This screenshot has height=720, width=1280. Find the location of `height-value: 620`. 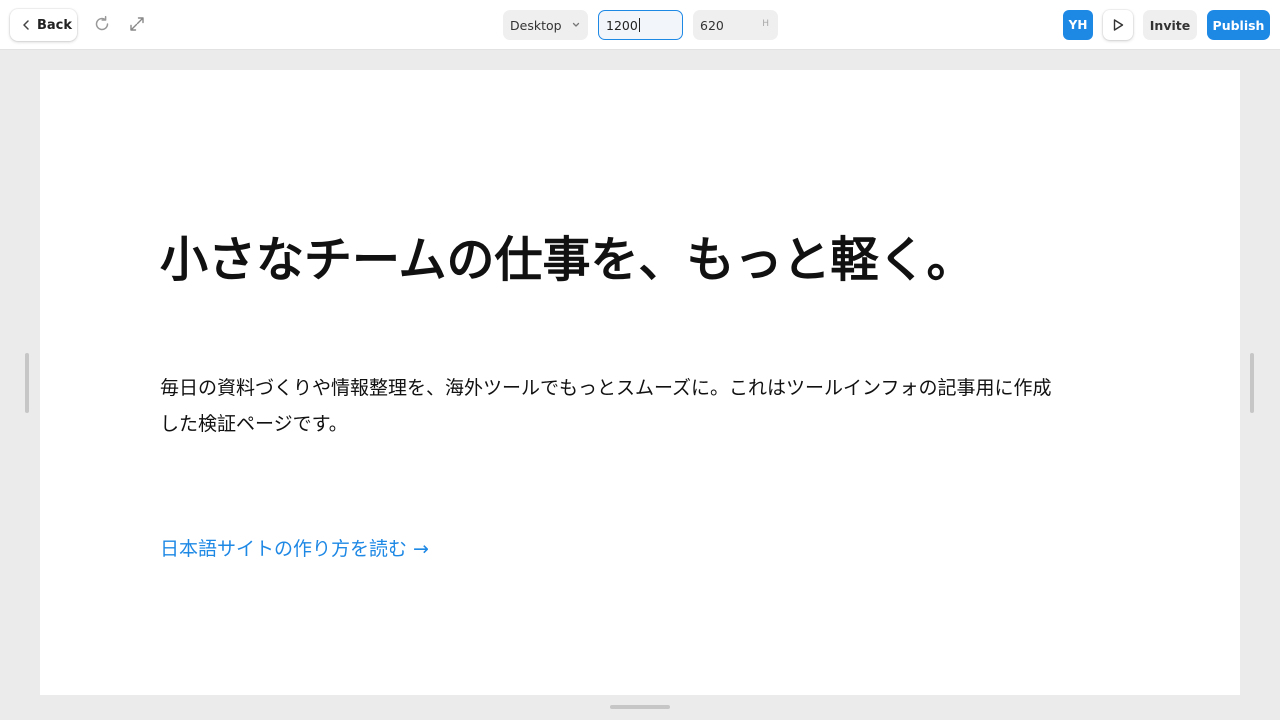

height-value: 620 is located at coordinates (712, 25).